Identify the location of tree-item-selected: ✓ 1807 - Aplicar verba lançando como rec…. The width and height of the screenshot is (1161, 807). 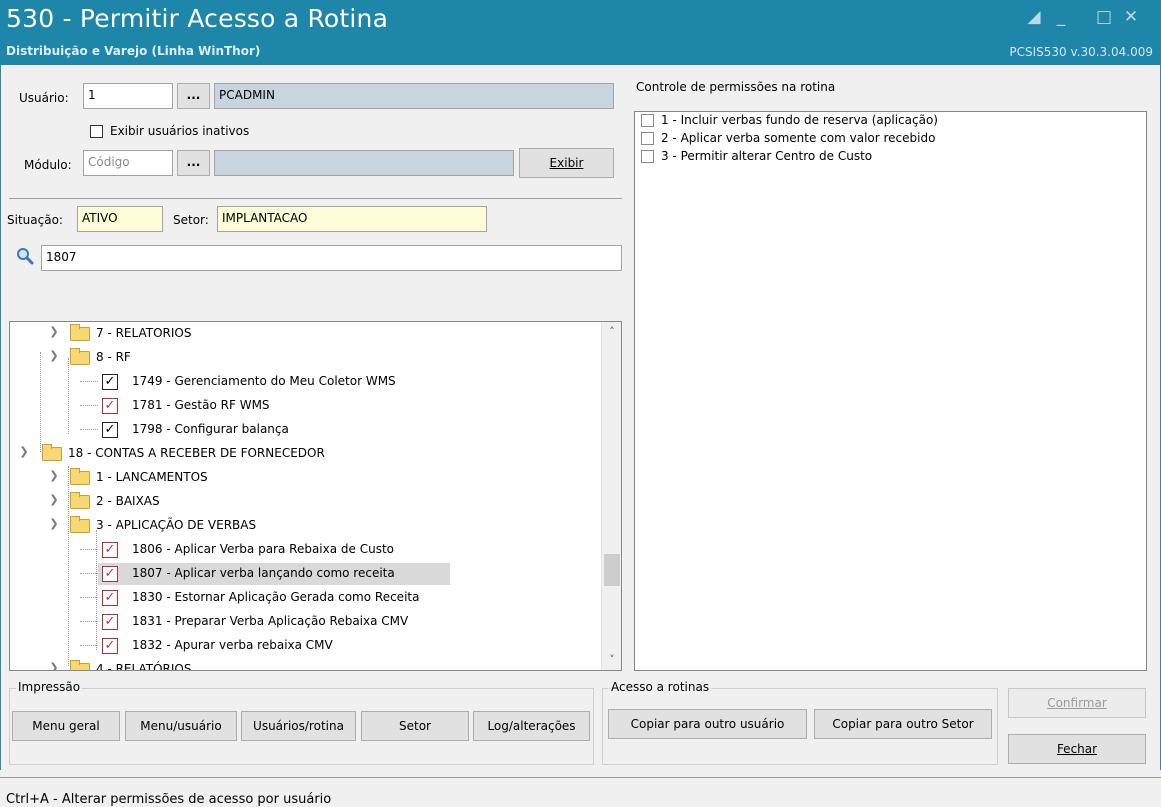
(305, 574).